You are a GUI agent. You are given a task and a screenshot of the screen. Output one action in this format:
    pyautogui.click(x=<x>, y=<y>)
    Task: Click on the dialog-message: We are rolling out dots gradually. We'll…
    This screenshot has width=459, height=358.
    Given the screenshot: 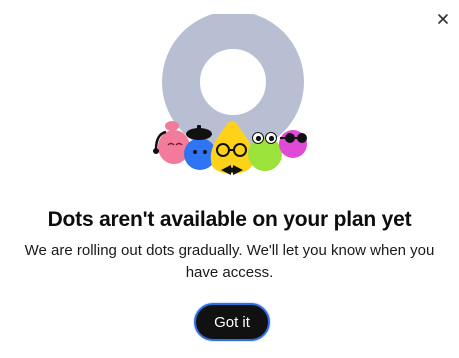 What is the action you would take?
    pyautogui.click(x=229, y=261)
    